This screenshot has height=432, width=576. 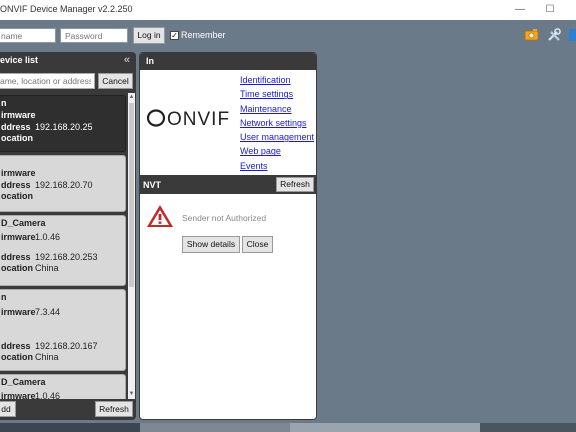 What do you see at coordinates (19, 60) in the screenshot?
I see `device-list-title: evice list` at bounding box center [19, 60].